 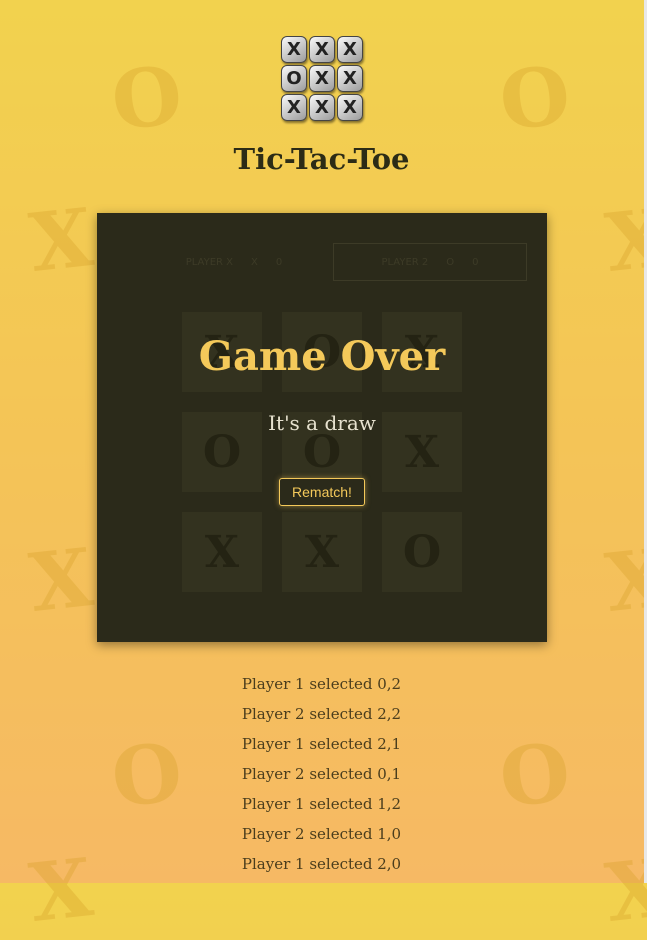 I want to click on move-log-item: Player 2 selected 0,1, so click(x=321, y=774).